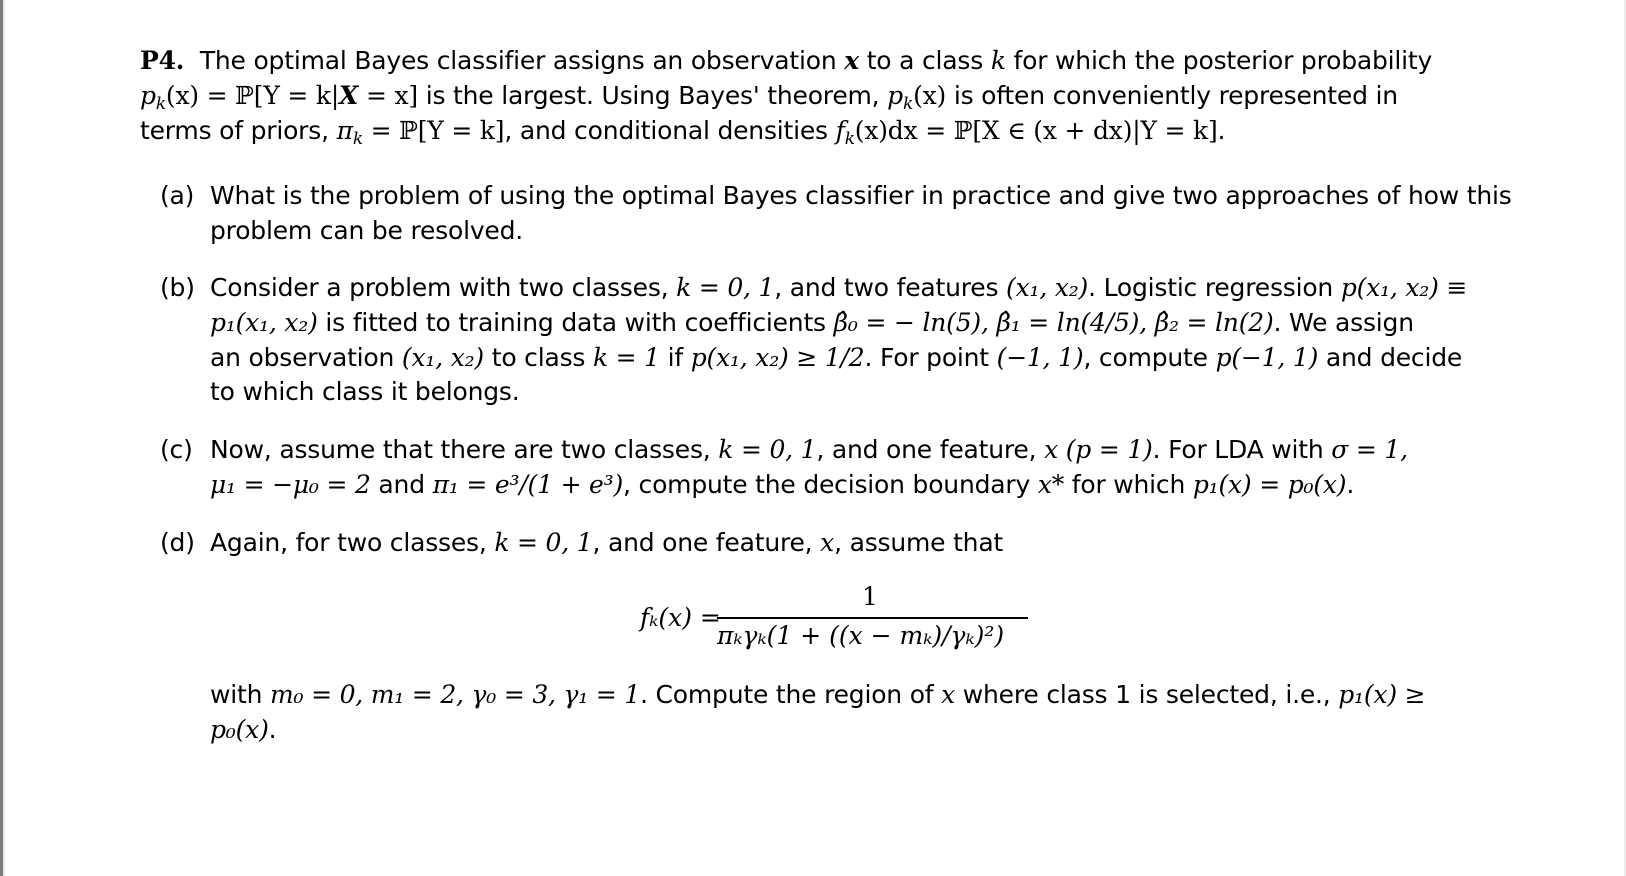  What do you see at coordinates (367, 230) in the screenshot?
I see `part-a-line-2: problem can be resolved.` at bounding box center [367, 230].